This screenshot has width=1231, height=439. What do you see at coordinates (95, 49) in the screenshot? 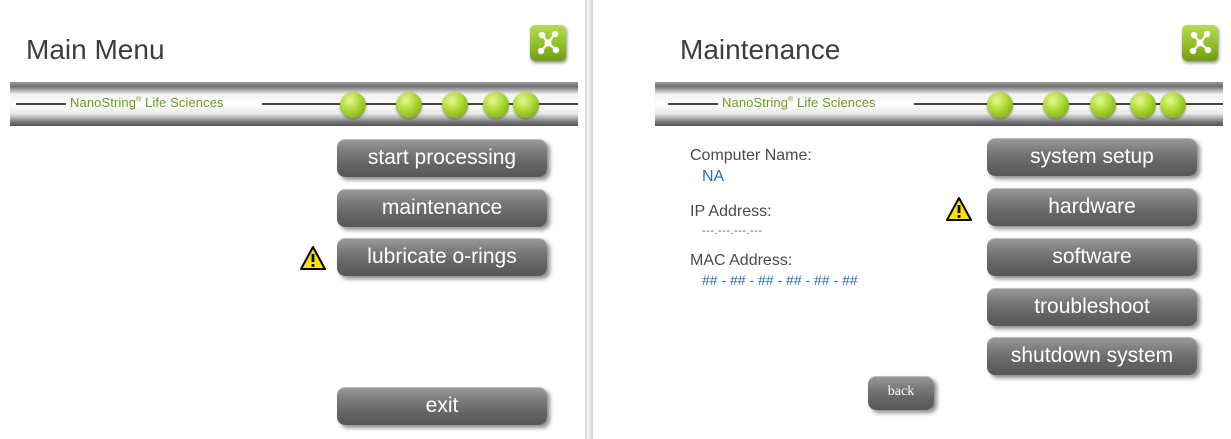
I see `page-title: Main Menu` at bounding box center [95, 49].